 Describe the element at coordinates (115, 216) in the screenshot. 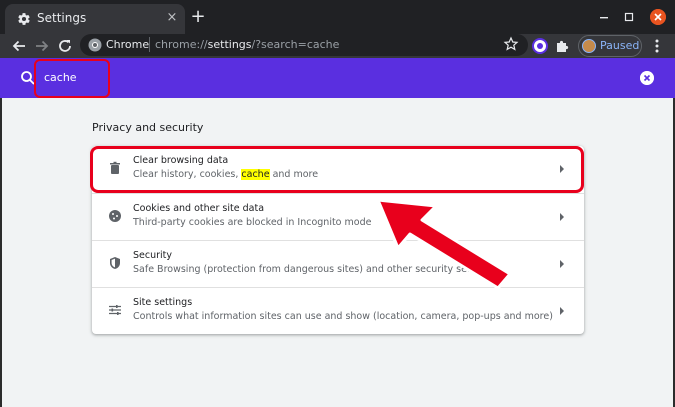

I see `cookie-icon` at that location.